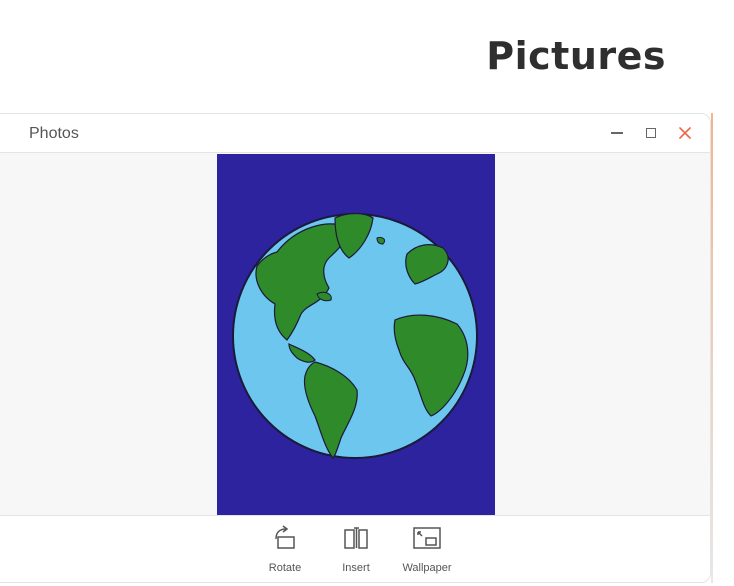 Image resolution: width=734 pixels, height=586 pixels. I want to click on wallpaper-button: Wallpaper, so click(427, 549).